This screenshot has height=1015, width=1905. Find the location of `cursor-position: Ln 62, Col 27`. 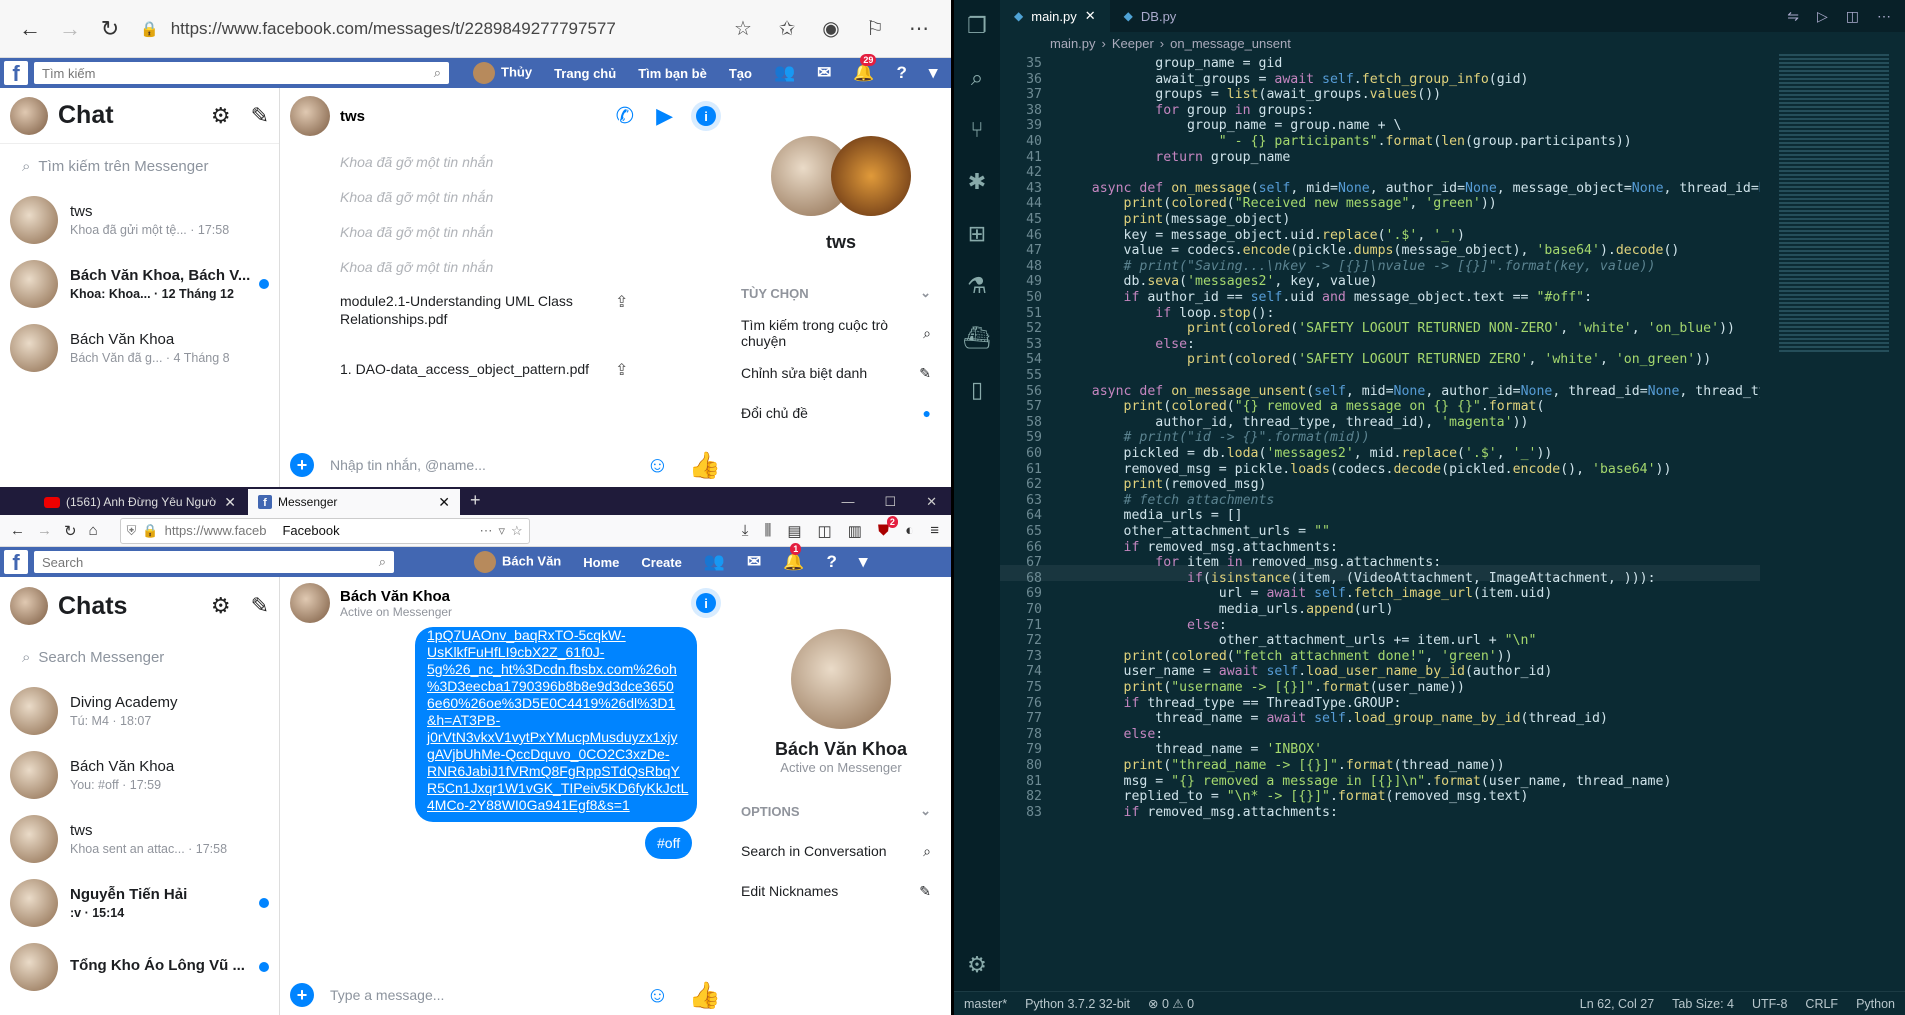

cursor-position: Ln 62, Col 27 is located at coordinates (1617, 1004).